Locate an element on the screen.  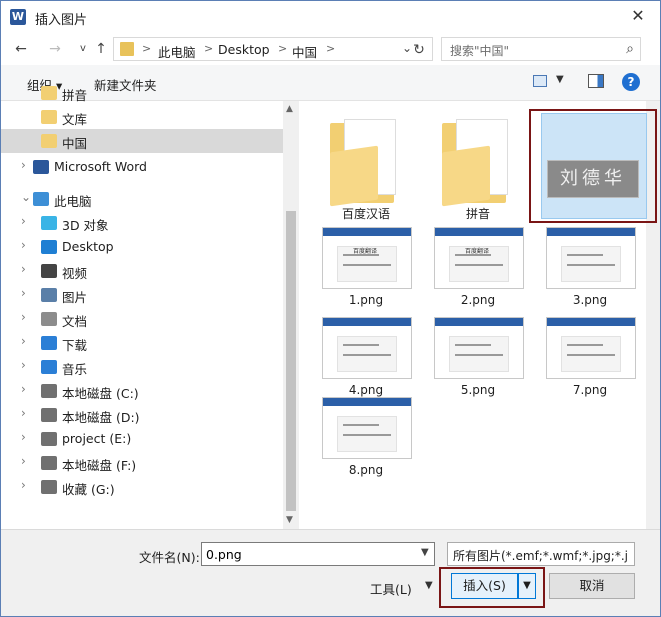
breadcrumb-china: 中国 is located at coordinates (304, 51).